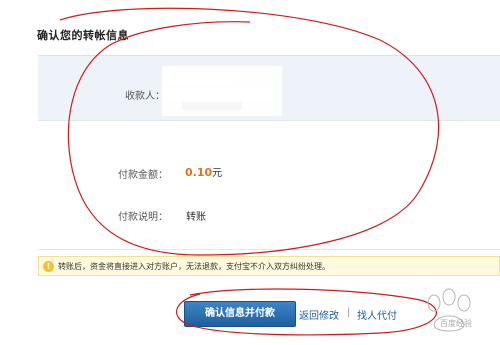  Describe the element at coordinates (222, 91) in the screenshot. I see `redacted-payee-name` at that location.